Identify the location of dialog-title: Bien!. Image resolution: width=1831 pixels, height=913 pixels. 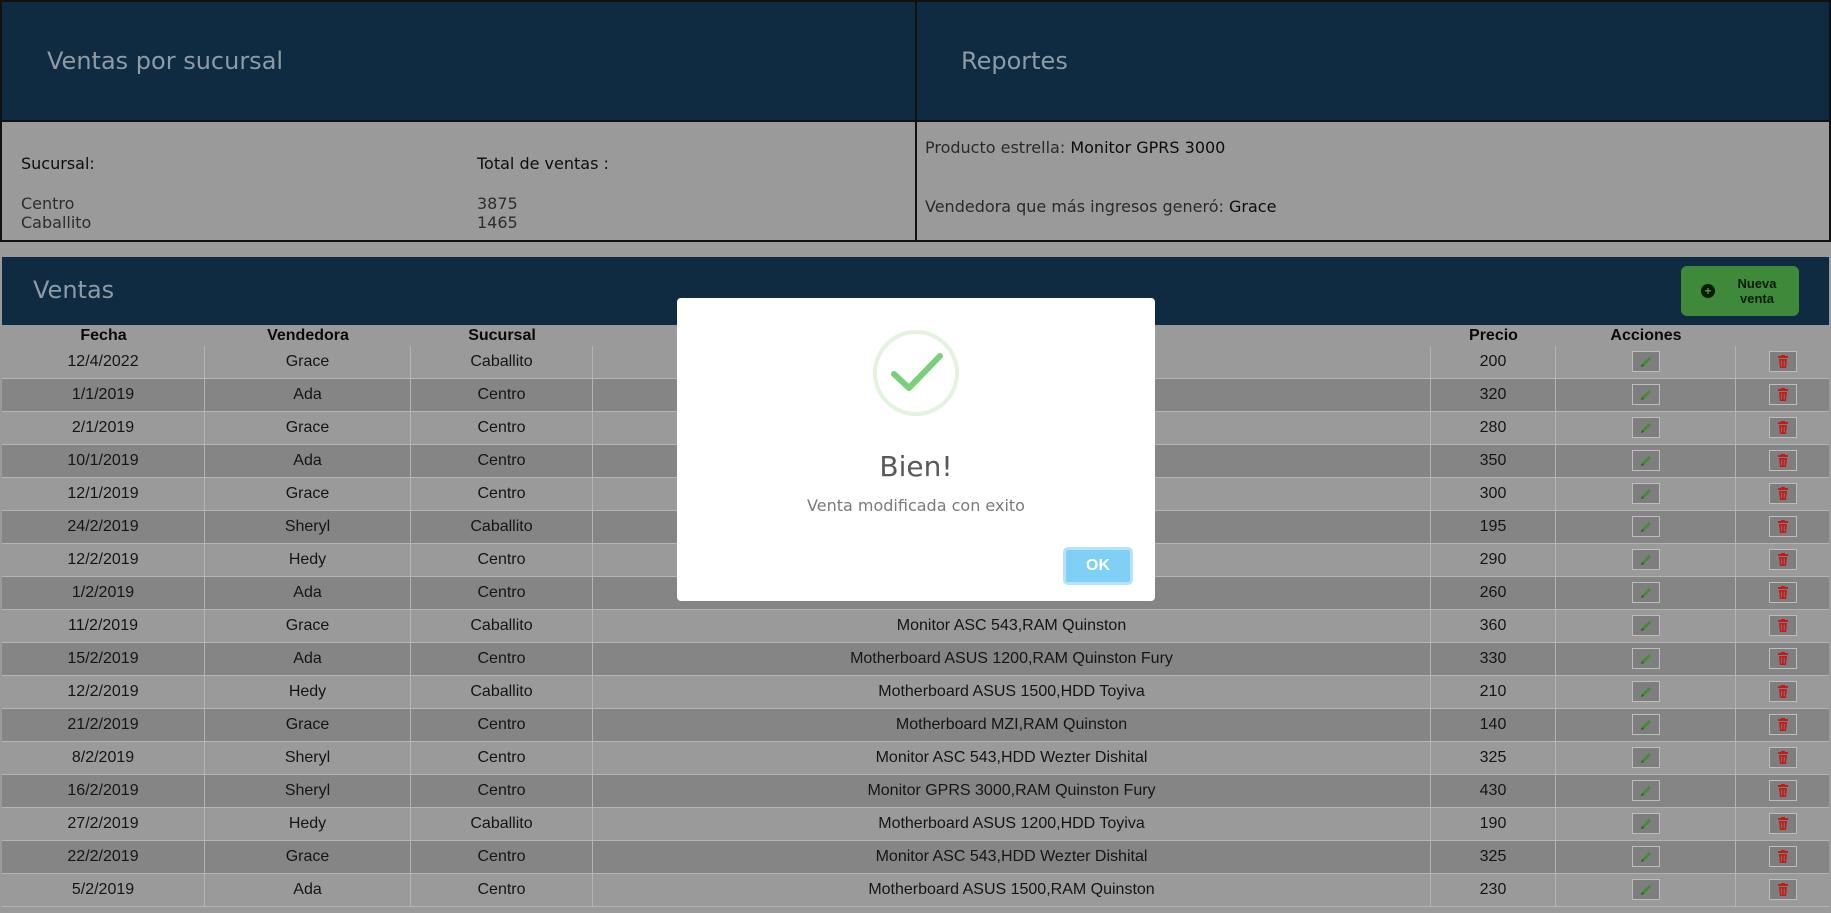
(916, 466).